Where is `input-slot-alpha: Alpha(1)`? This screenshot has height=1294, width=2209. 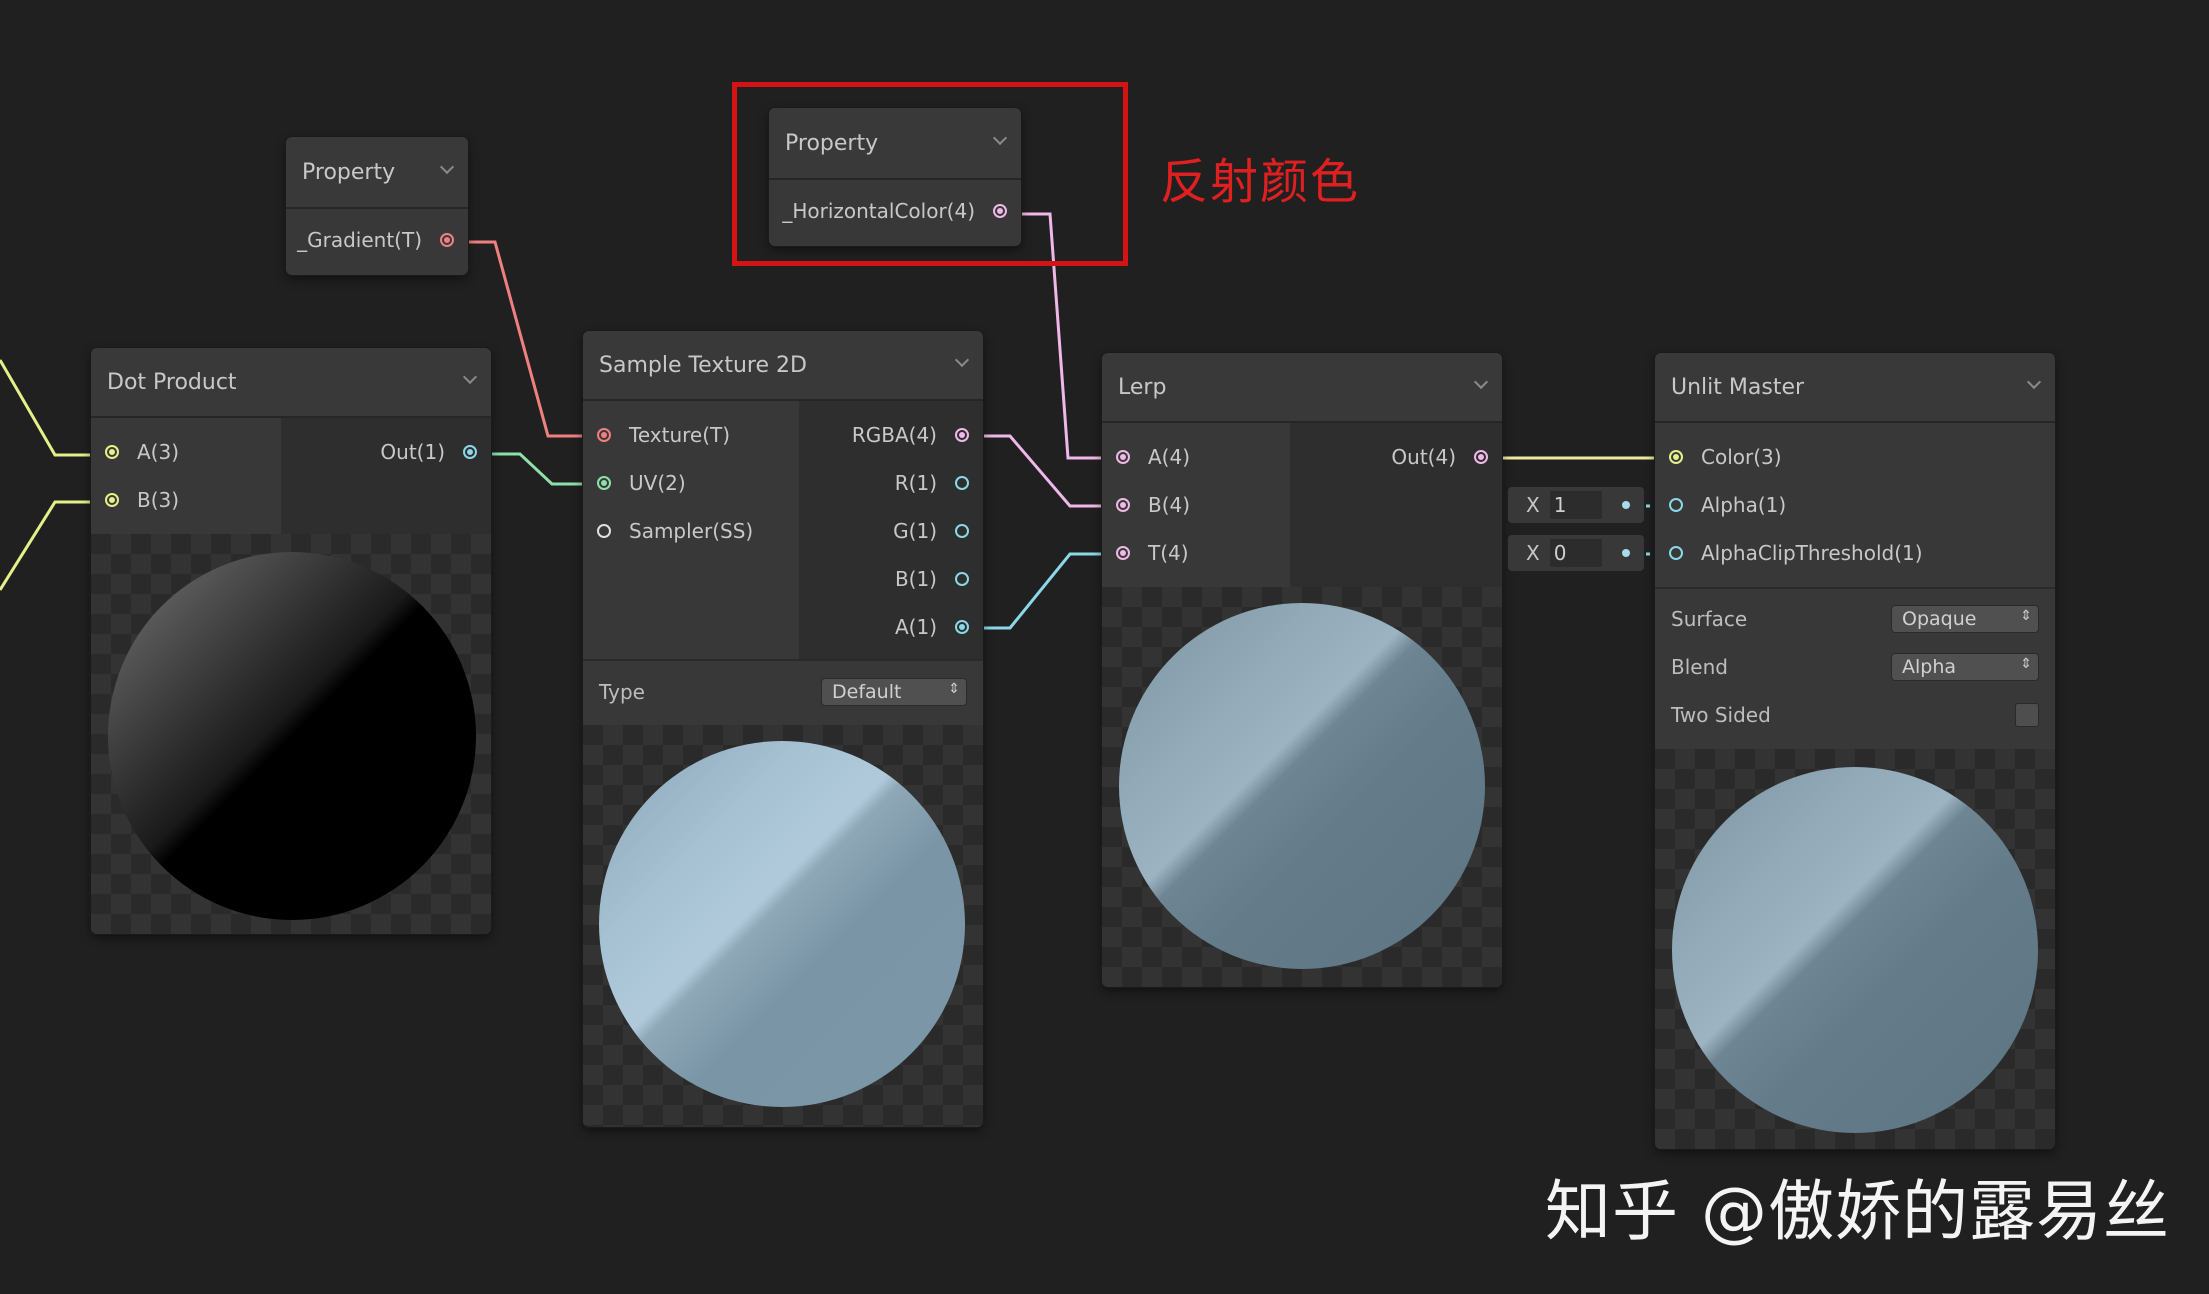 input-slot-alpha: Alpha(1) is located at coordinates (1855, 505).